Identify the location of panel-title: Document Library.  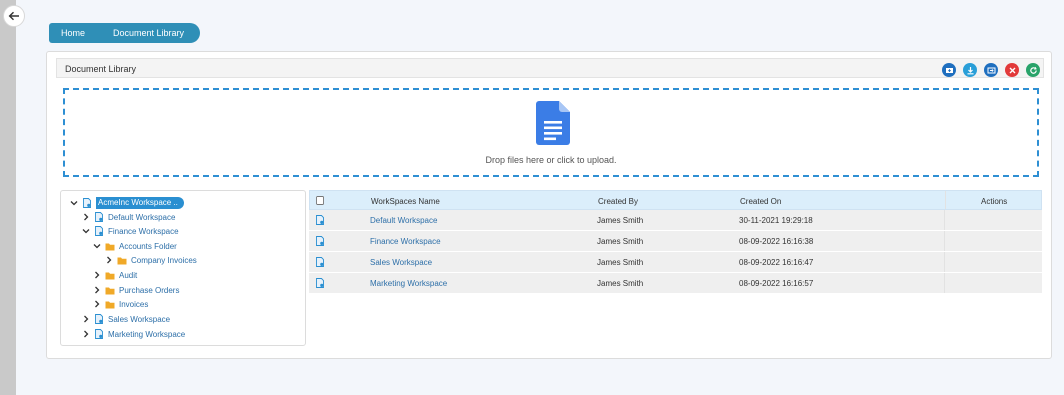
(101, 69).